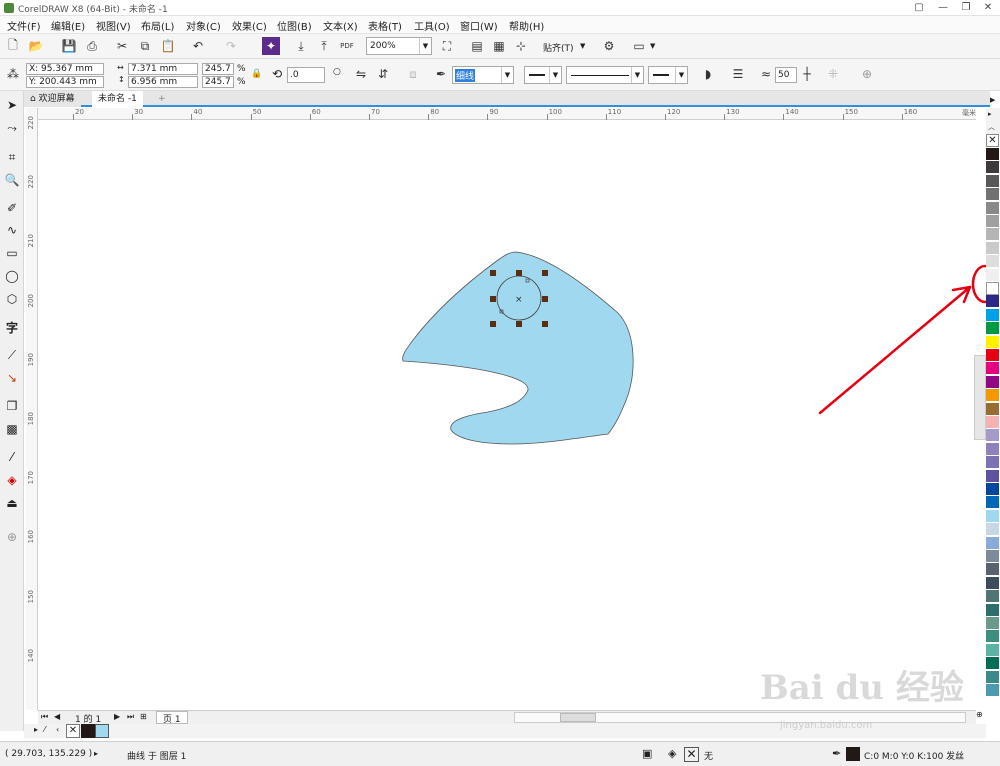  Describe the element at coordinates (168, 46) in the screenshot. I see `paste-icon: 📋` at that location.